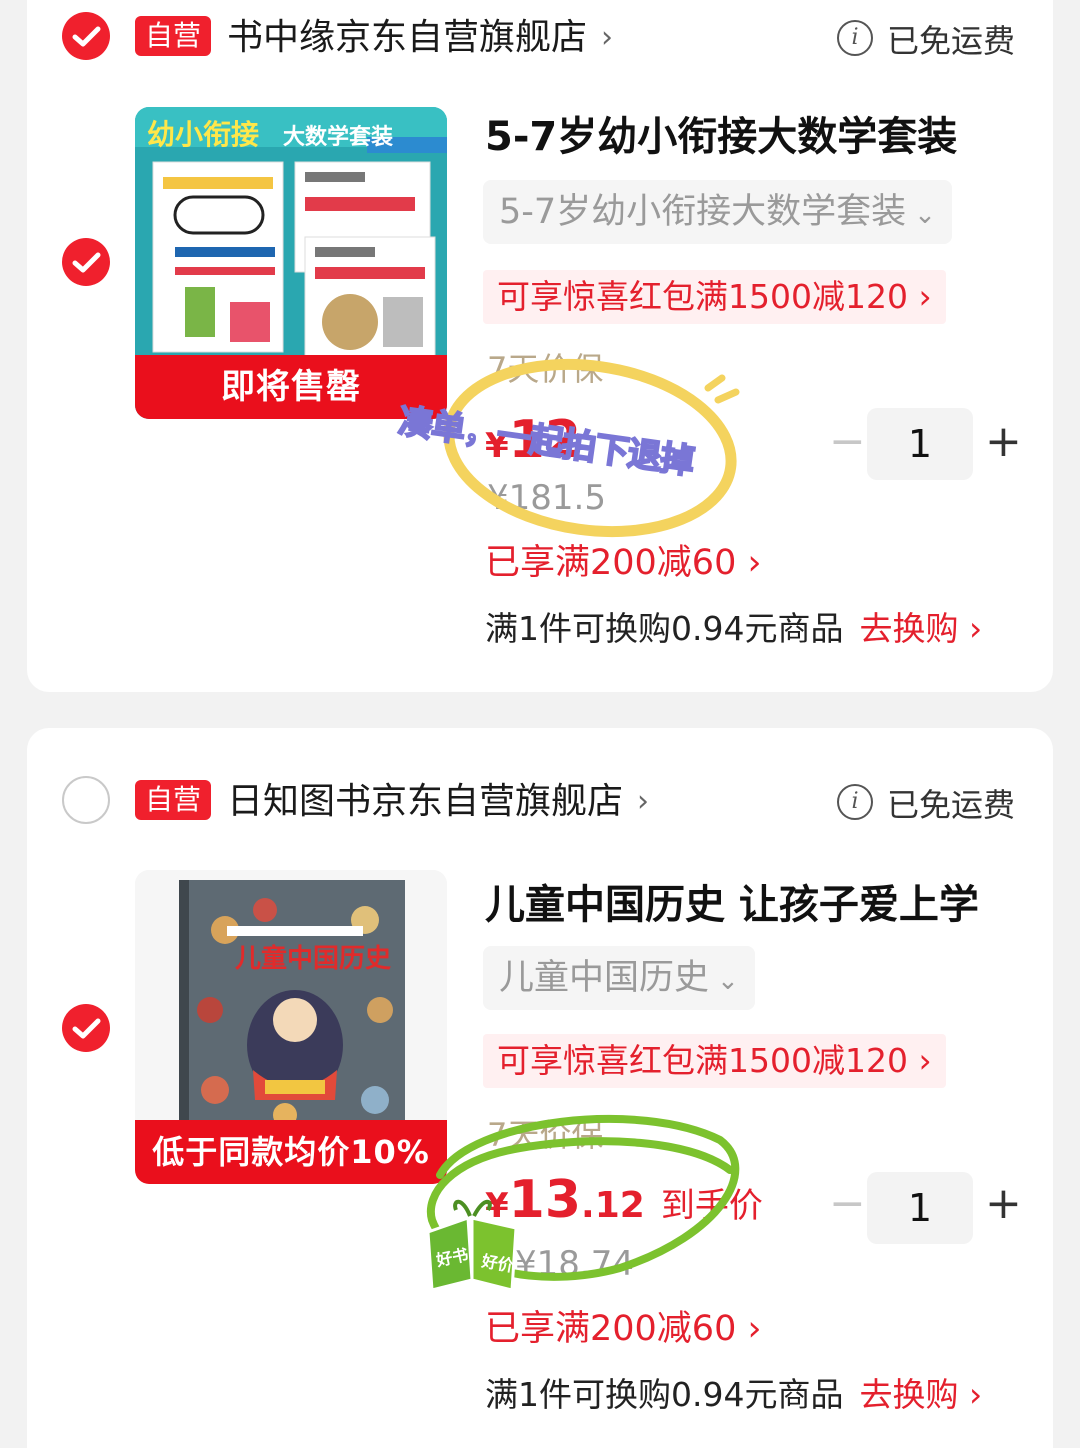  Describe the element at coordinates (546, 498) in the screenshot. I see `original-price: ¥181.5` at that location.